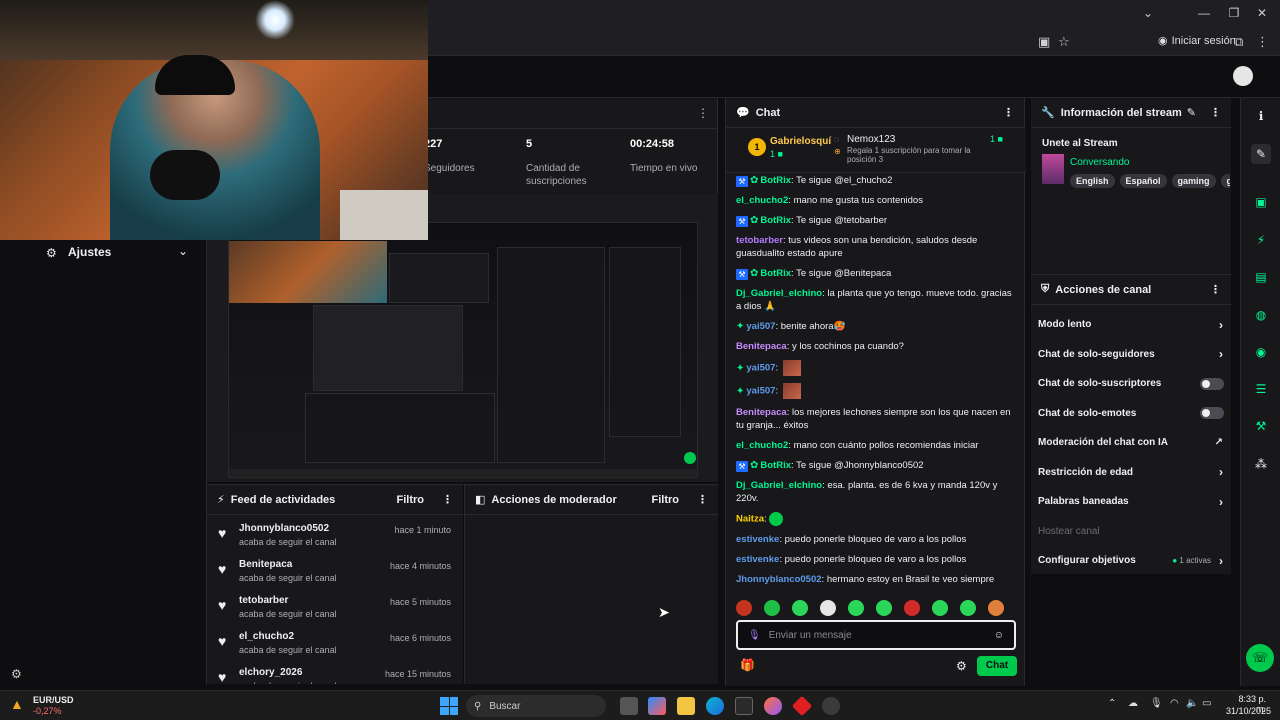 Image resolution: width=1280 pixels, height=720 pixels. What do you see at coordinates (715, 706) in the screenshot?
I see `edge-icon` at bounding box center [715, 706].